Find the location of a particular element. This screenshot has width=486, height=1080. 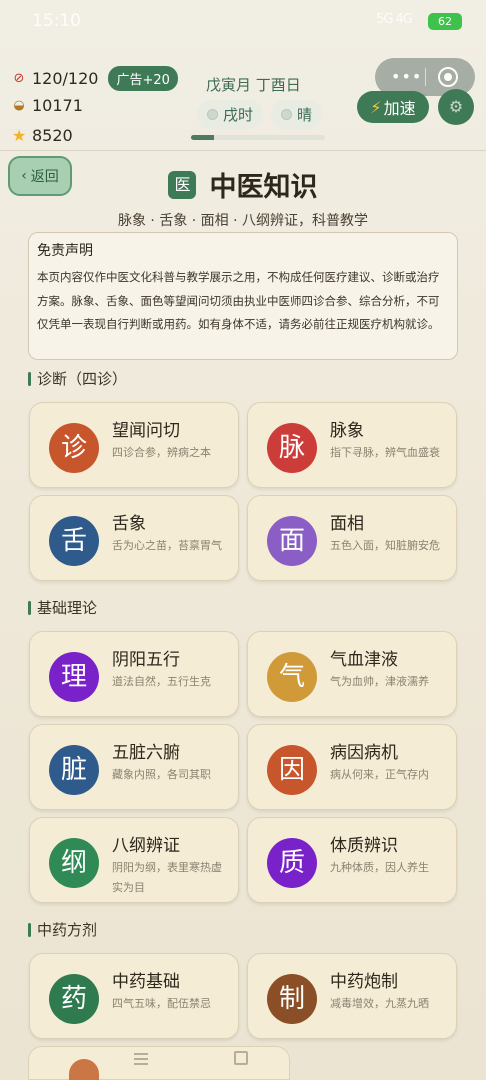

coins-value: 10171 is located at coordinates (57, 105).